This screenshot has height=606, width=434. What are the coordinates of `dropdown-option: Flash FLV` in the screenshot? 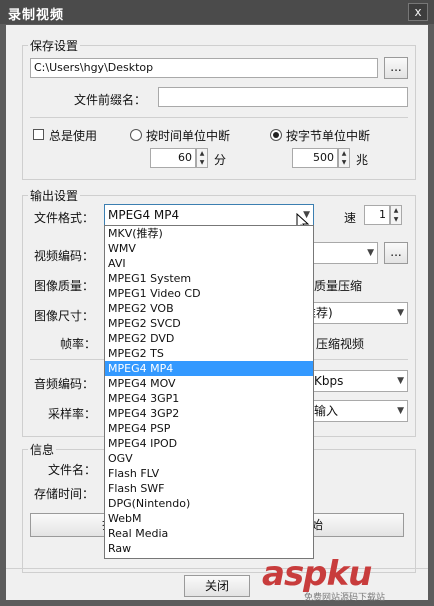 It's located at (209, 473).